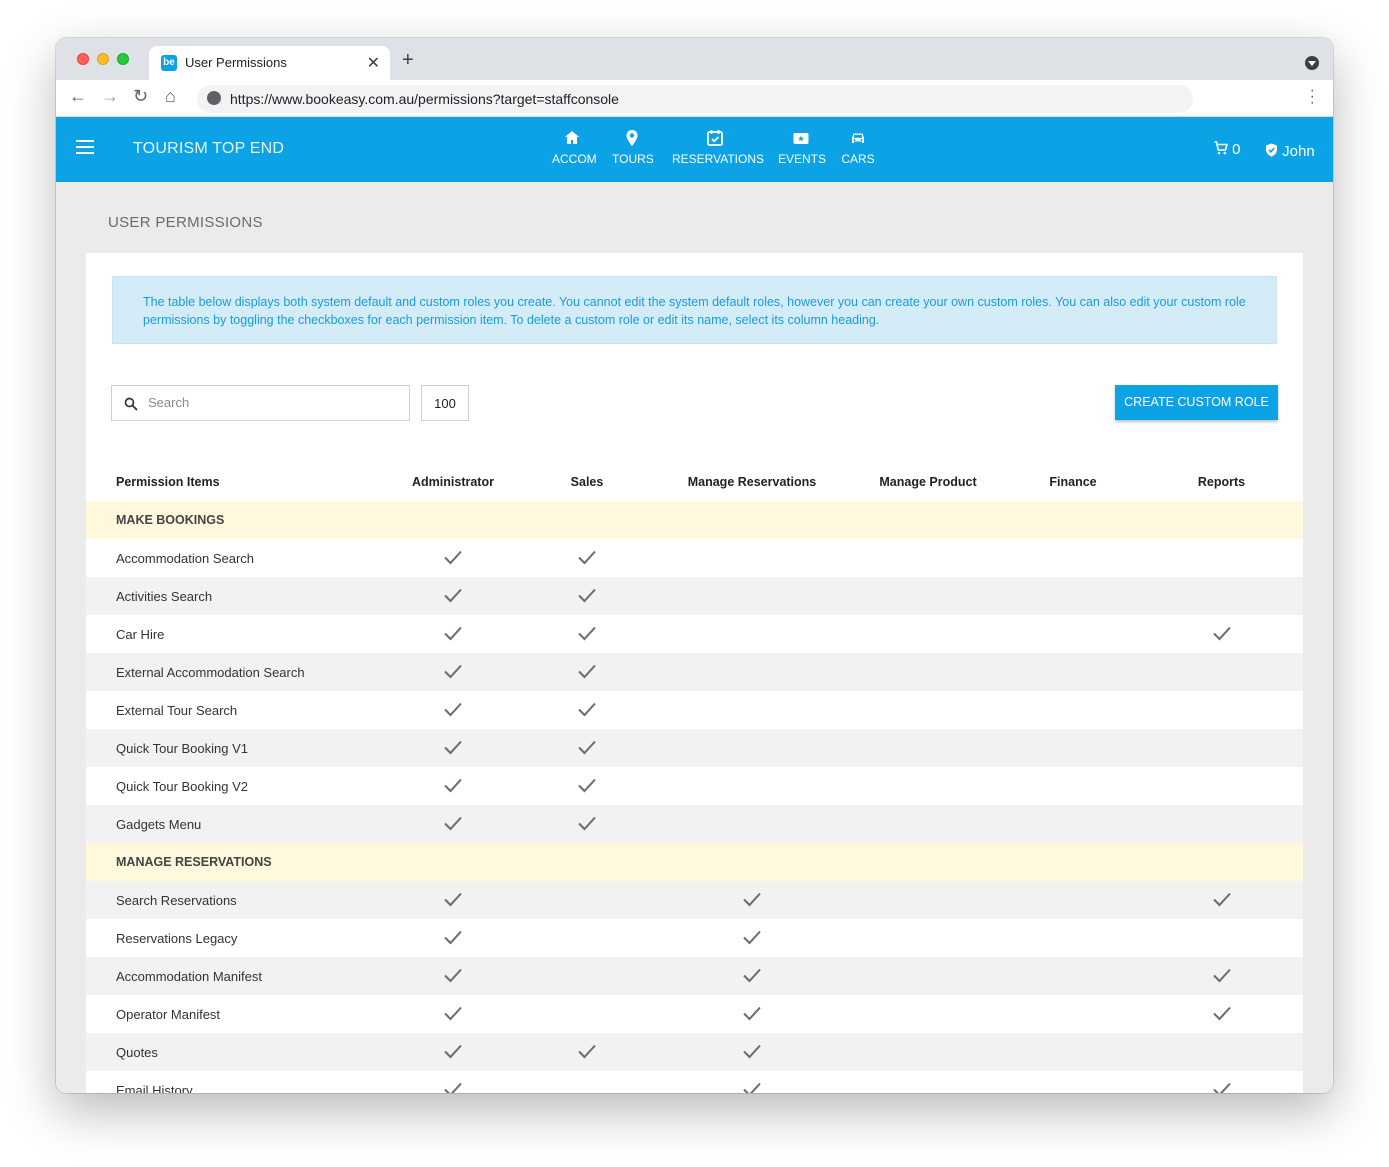 The image size is (1389, 1167). Describe the element at coordinates (1221, 482) in the screenshot. I see `column-header-role: Reports` at that location.